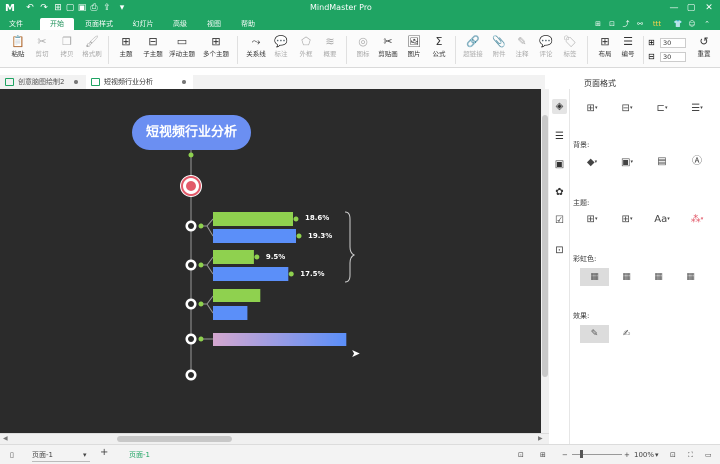 This screenshot has height=464, width=720. I want to click on topic-button: ⊞ 主题, so click(126, 50).